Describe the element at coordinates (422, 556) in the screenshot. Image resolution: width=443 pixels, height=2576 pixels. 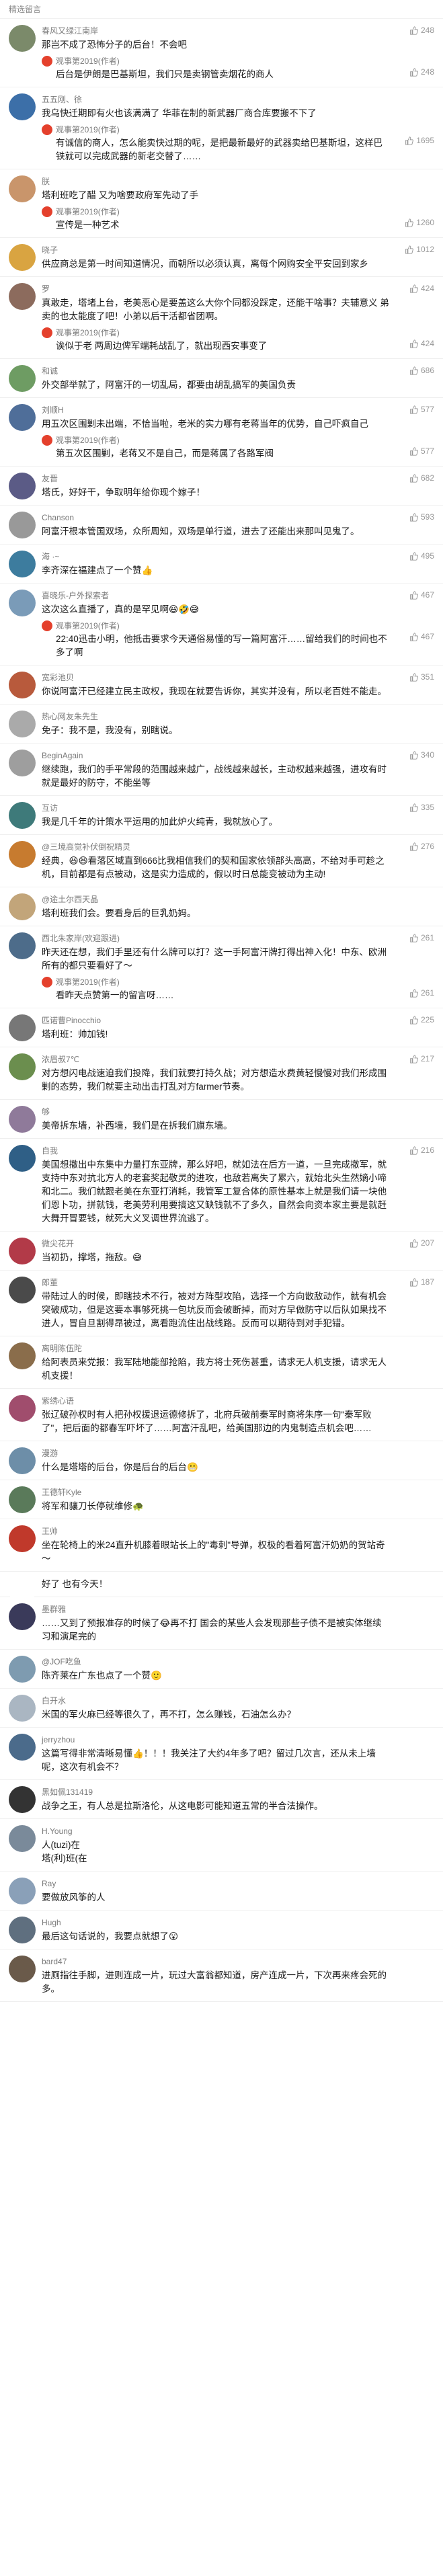
I see `like-button: 495` at that location.